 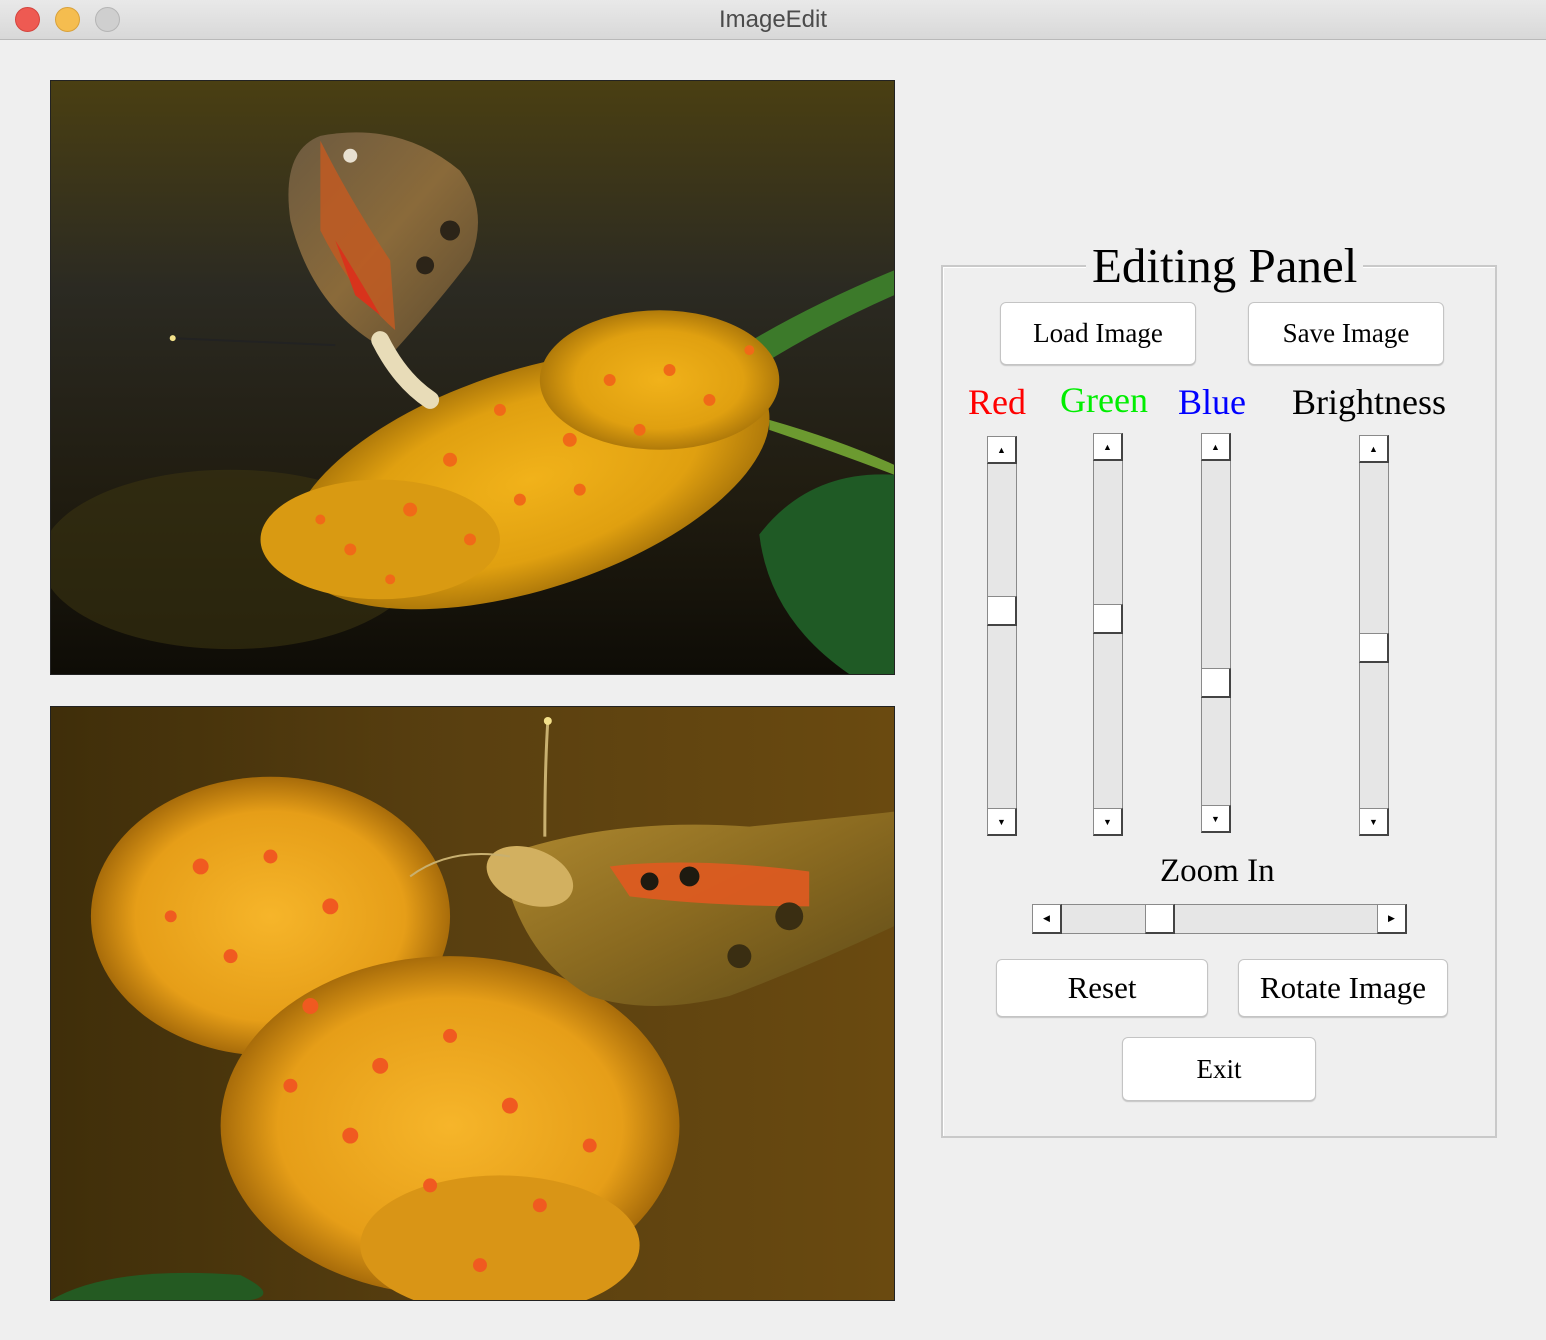 What do you see at coordinates (1392, 919) in the screenshot?
I see `zoom-slider-right-arrow-icon: ▶` at bounding box center [1392, 919].